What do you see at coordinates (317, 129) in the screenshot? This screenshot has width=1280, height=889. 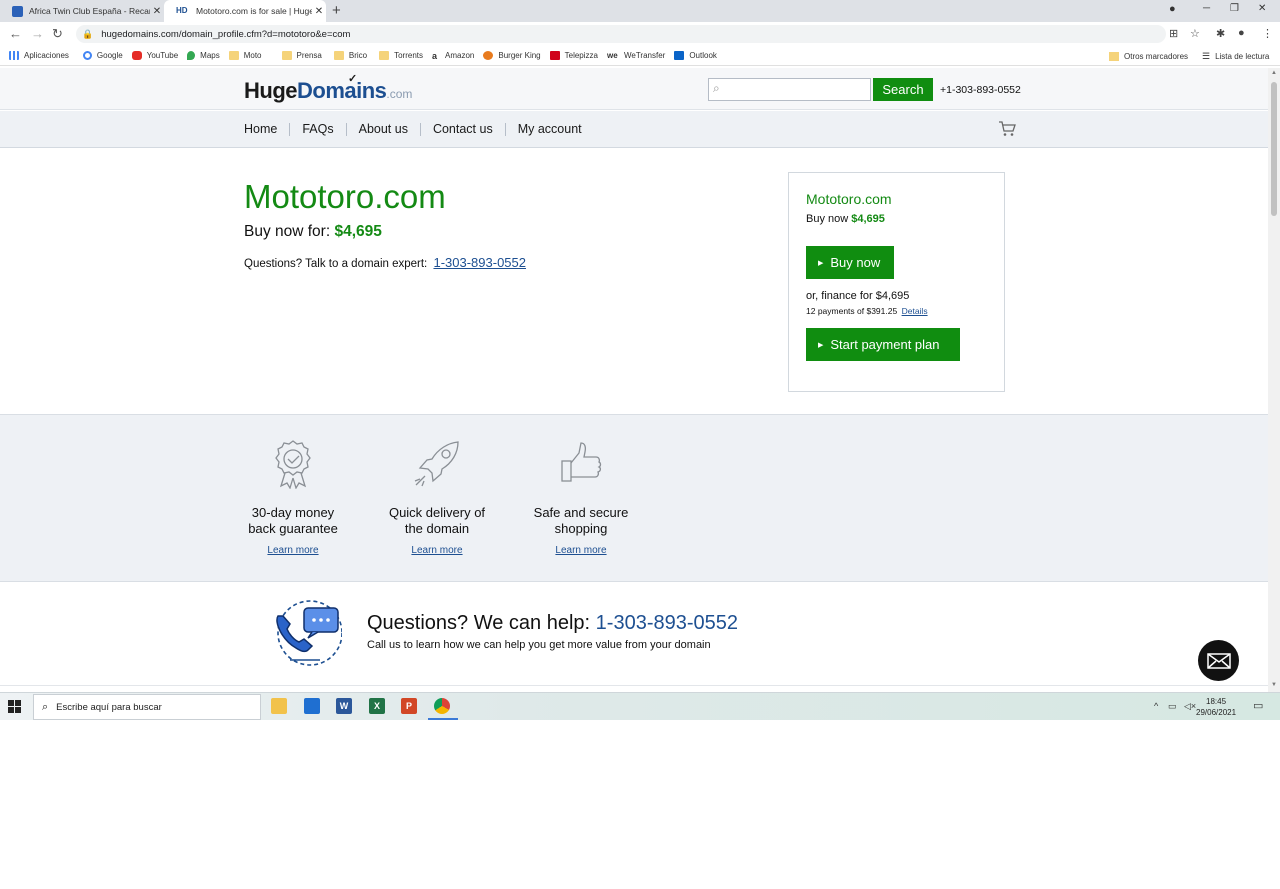 I see `nav-faqs: FAQs` at bounding box center [317, 129].